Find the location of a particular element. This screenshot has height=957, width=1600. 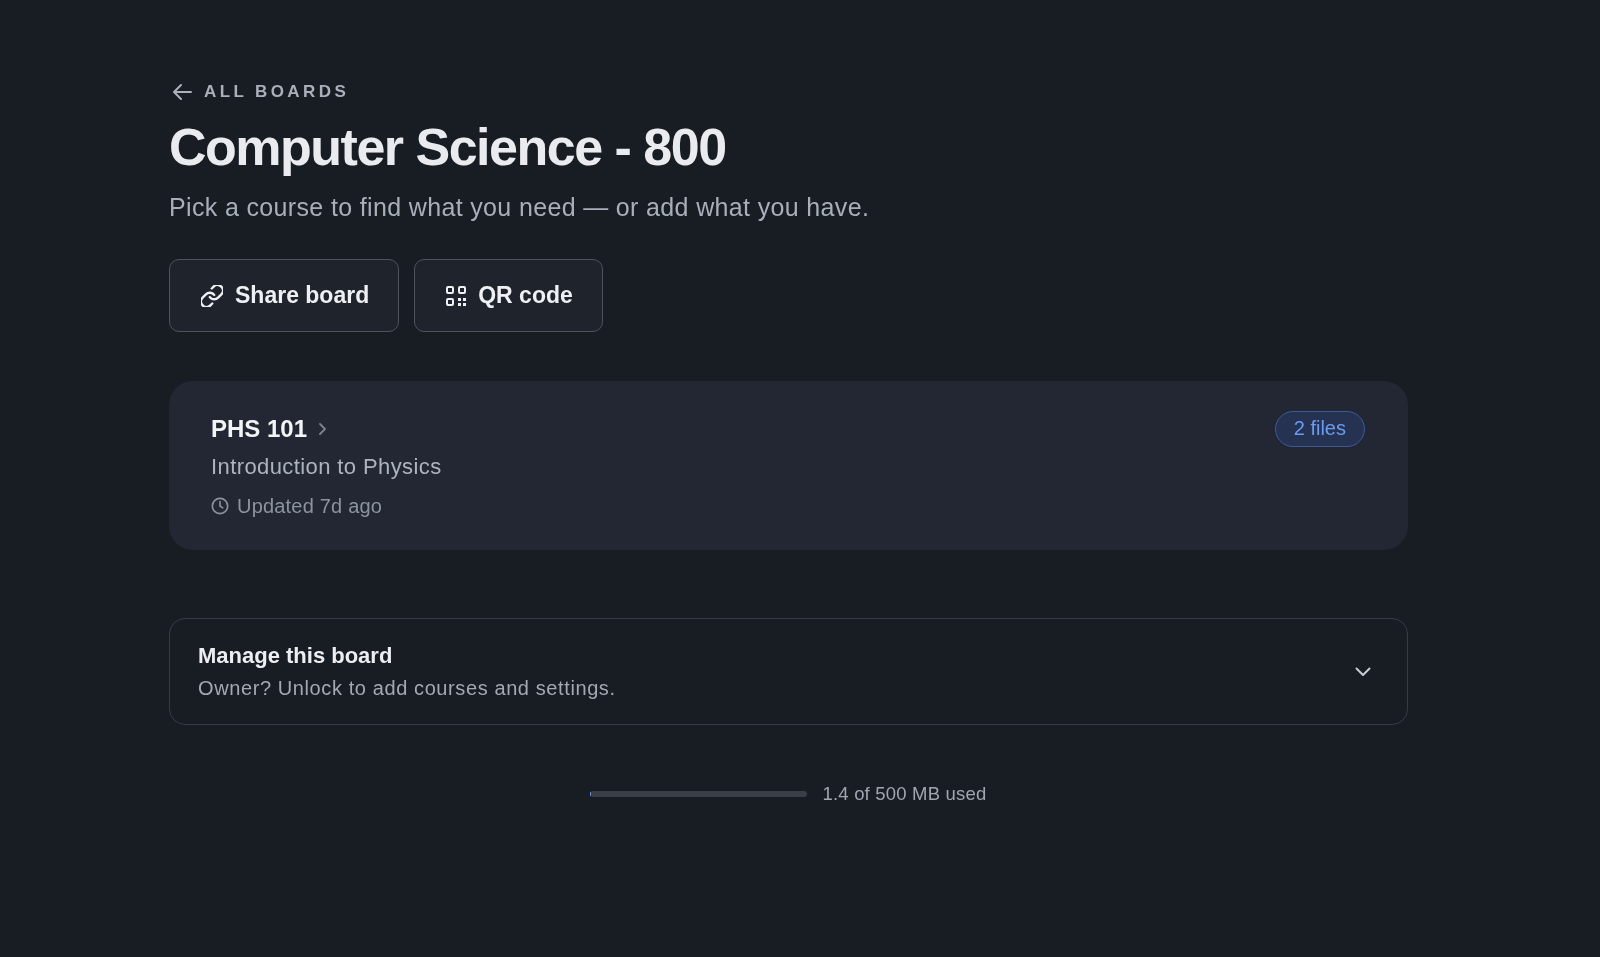

link-icon is located at coordinates (212, 295).